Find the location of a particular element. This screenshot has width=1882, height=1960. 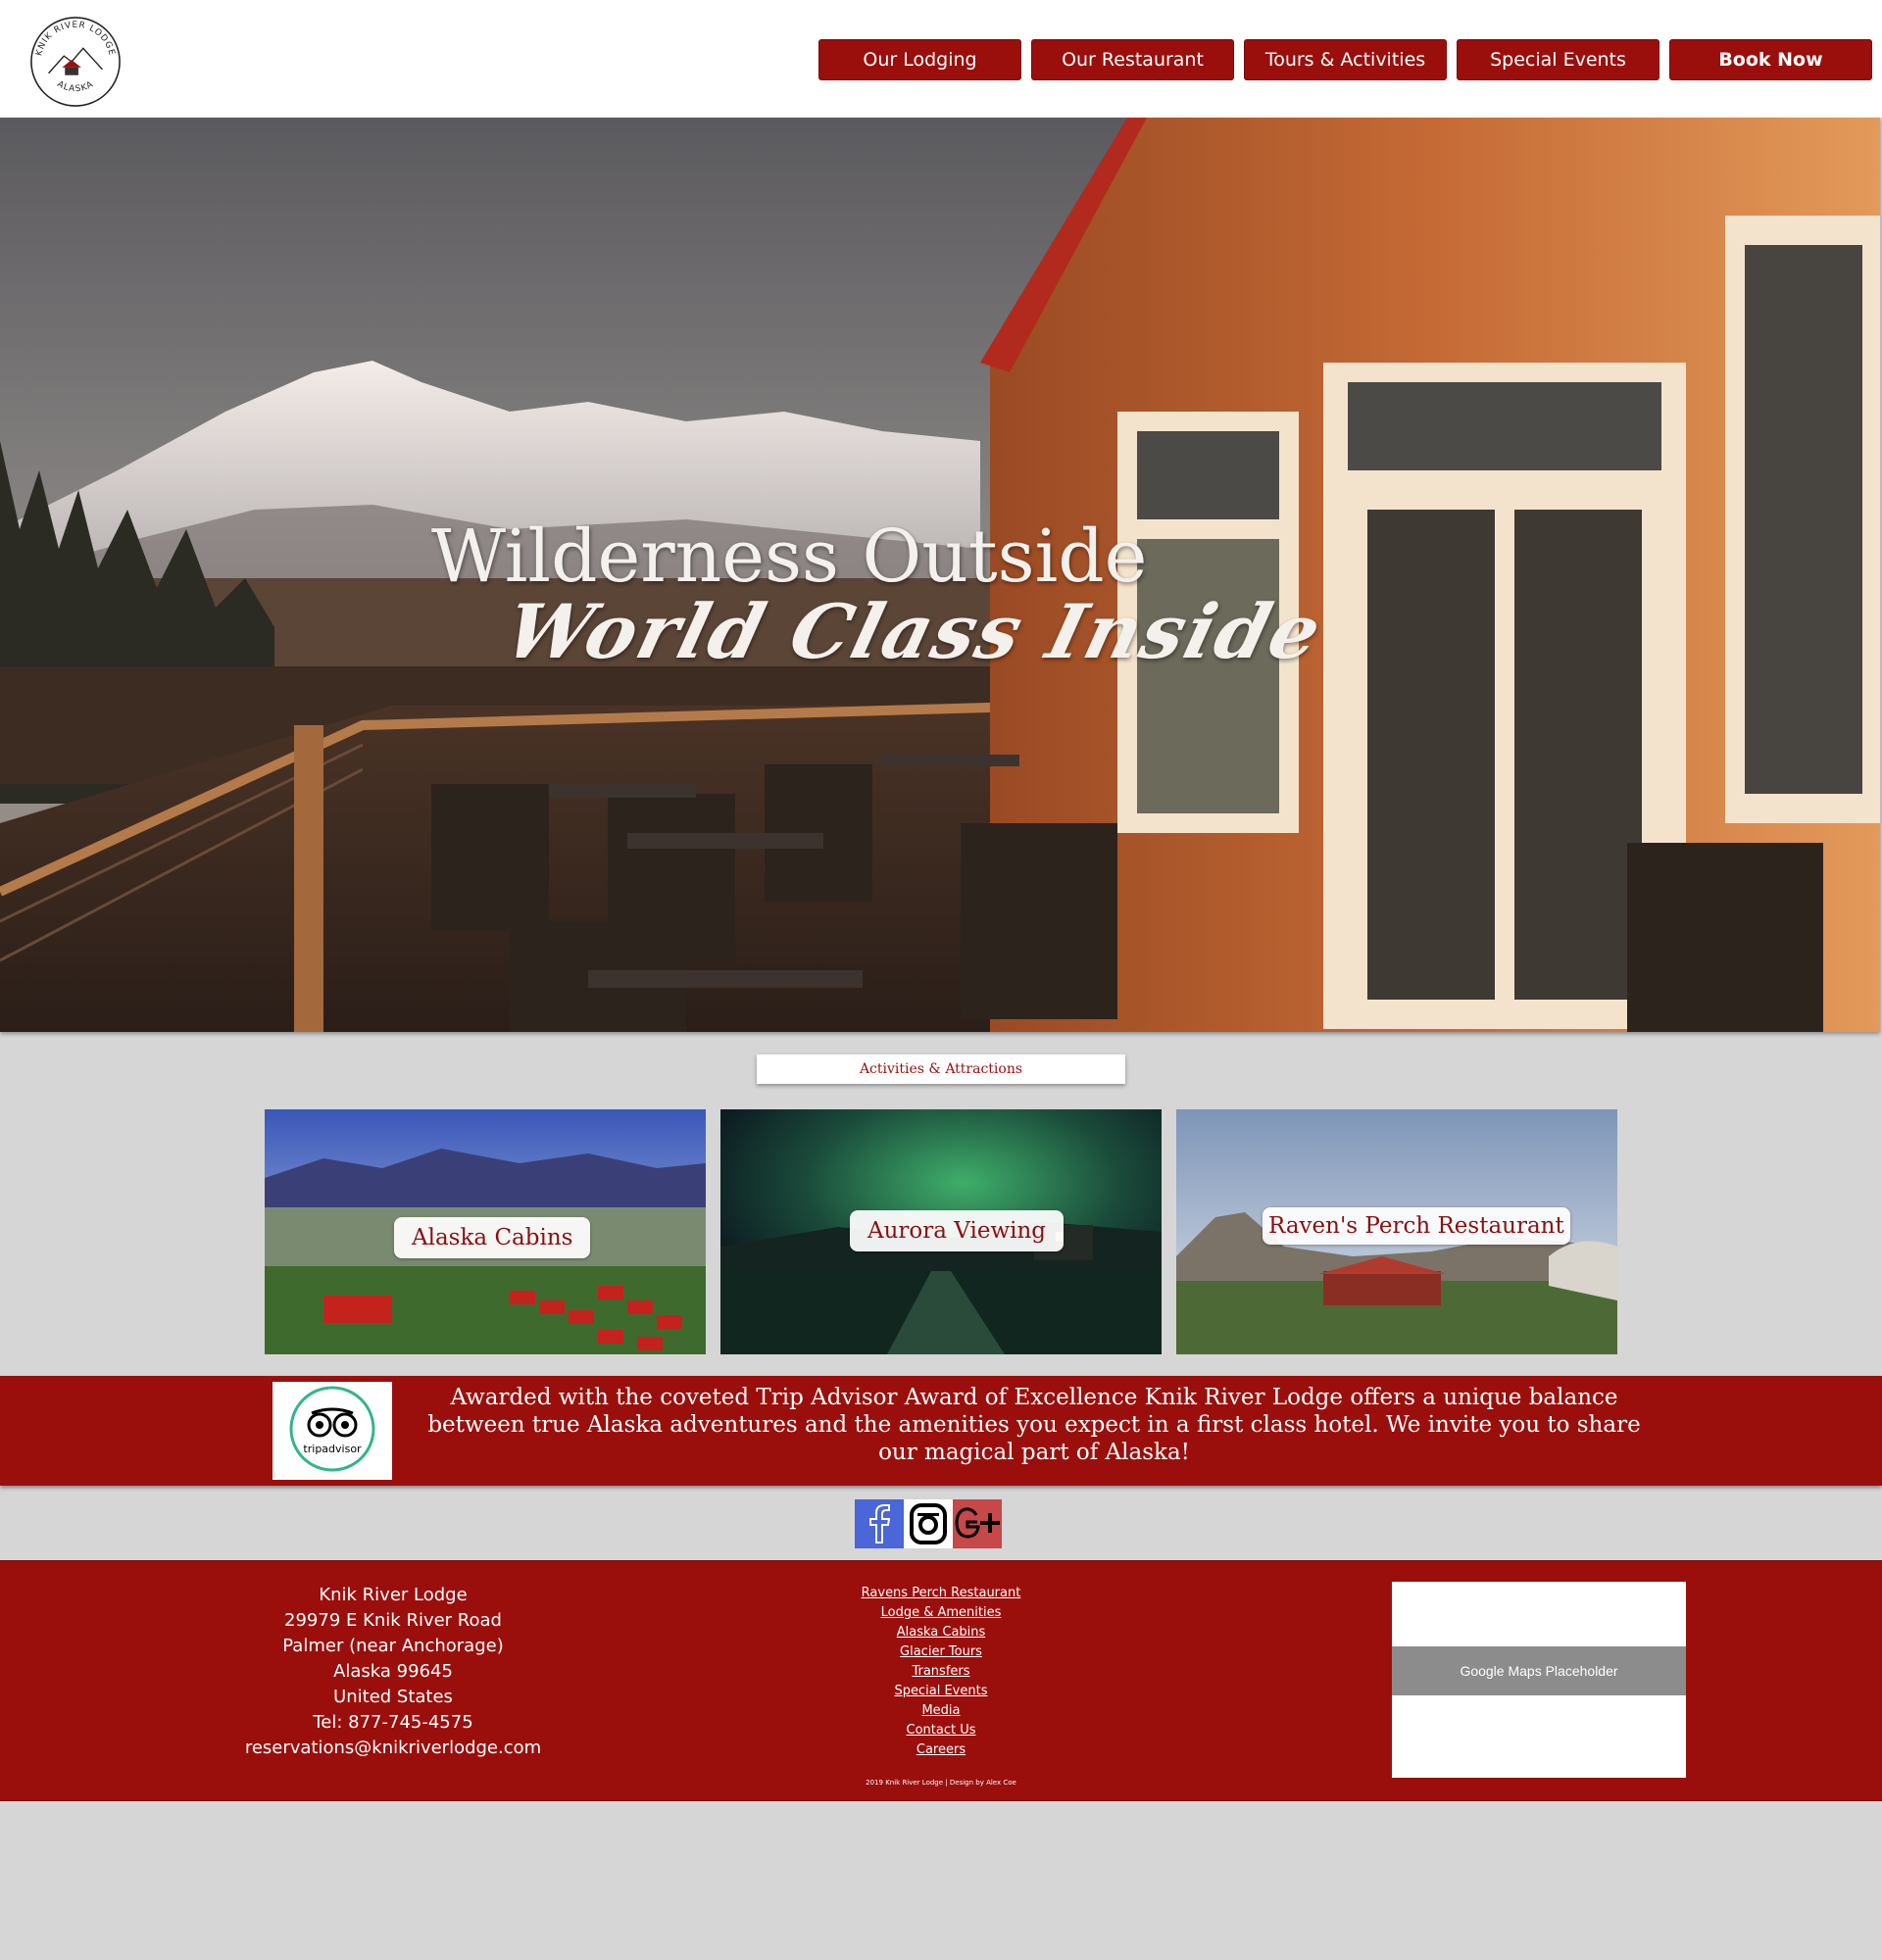

lodge-logo: KNIK RIVER LODGE ALASKA is located at coordinates (75, 62).